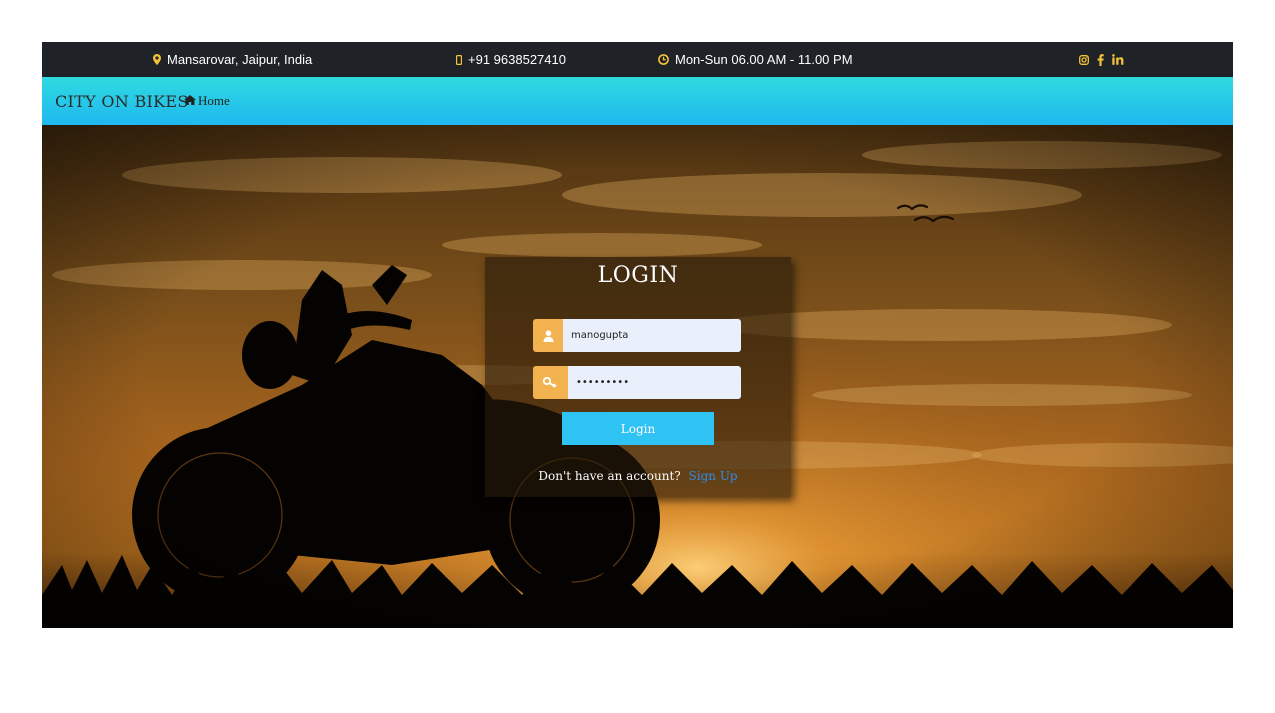 The image size is (1275, 713). Describe the element at coordinates (459, 59) in the screenshot. I see `mobile-icon` at that location.